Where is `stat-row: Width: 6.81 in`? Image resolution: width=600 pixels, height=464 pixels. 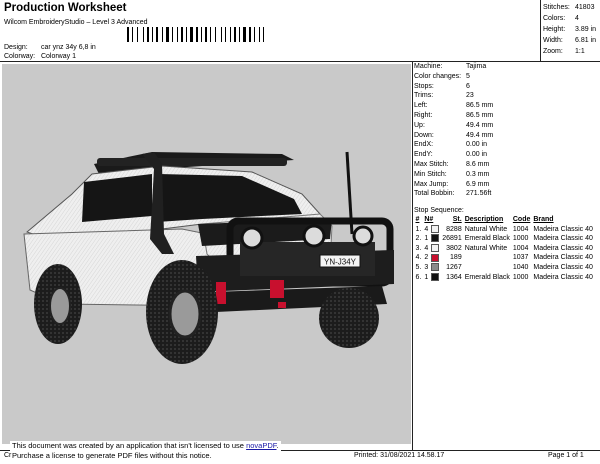
stat-row: Width: 6.81 in is located at coordinates (570, 40).